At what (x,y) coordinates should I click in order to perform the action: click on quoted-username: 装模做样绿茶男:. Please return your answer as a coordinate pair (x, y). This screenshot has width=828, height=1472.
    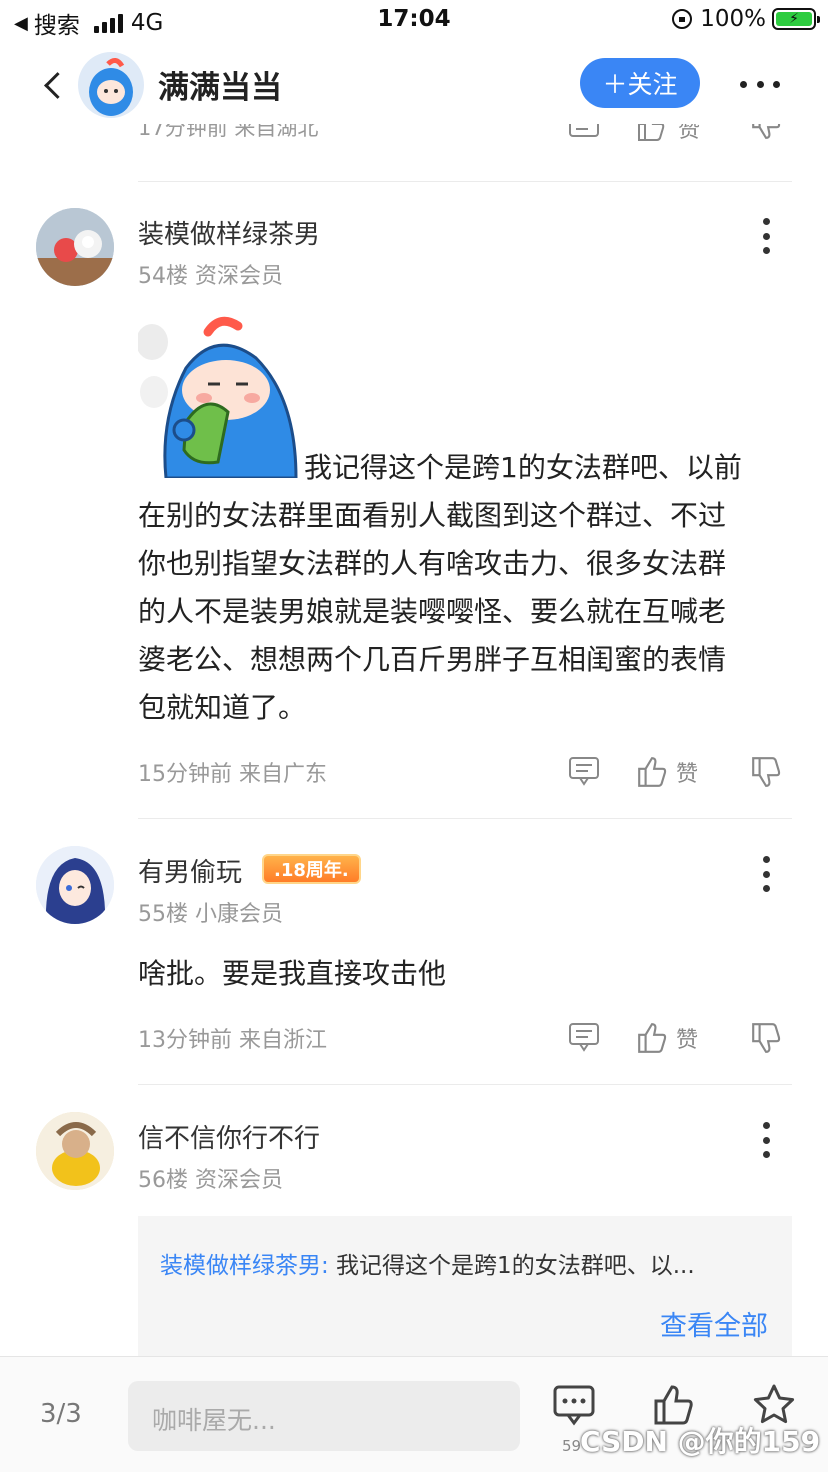
    Looking at the image, I should click on (244, 1266).